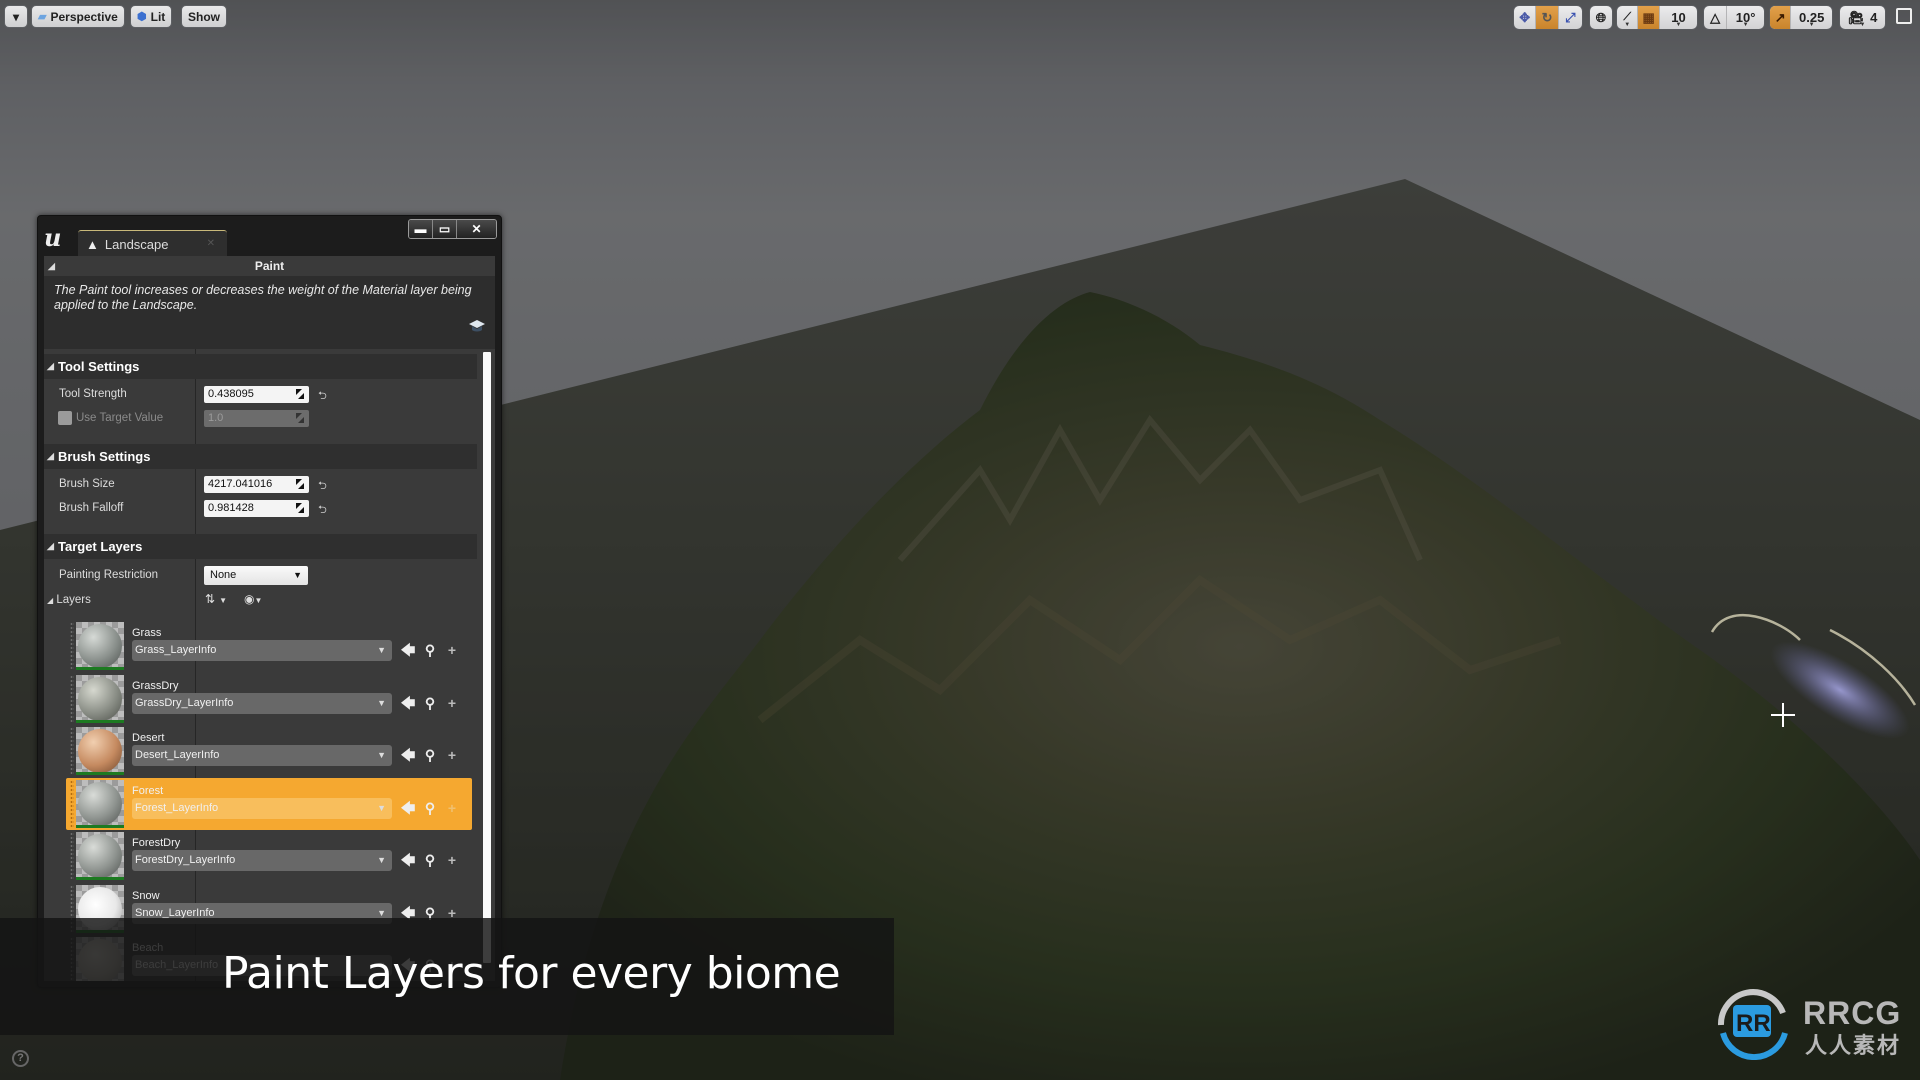 The height and width of the screenshot is (1080, 1920). What do you see at coordinates (256, 484) in the screenshot?
I see `brush-size-input: 4217.041016` at bounding box center [256, 484].